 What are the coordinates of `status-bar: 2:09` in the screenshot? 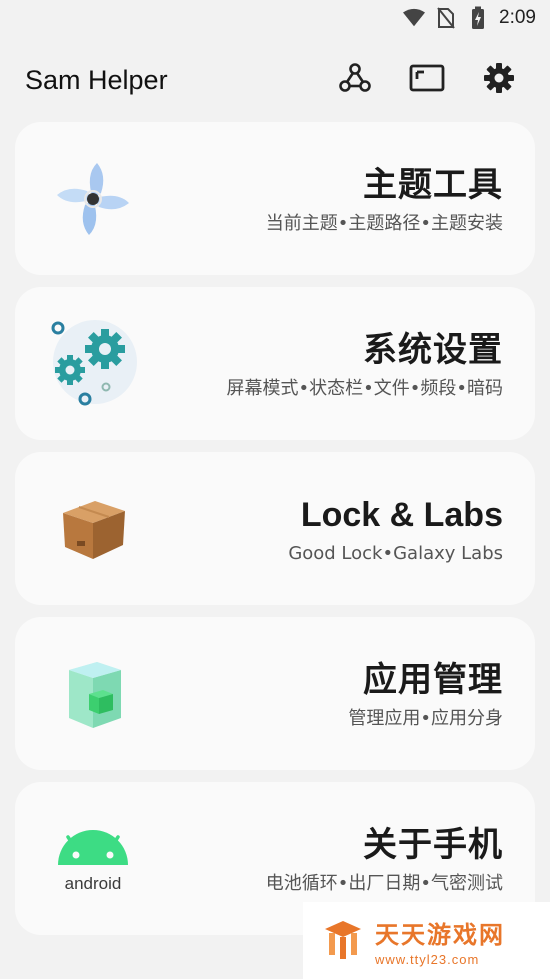 It's located at (275, 18).